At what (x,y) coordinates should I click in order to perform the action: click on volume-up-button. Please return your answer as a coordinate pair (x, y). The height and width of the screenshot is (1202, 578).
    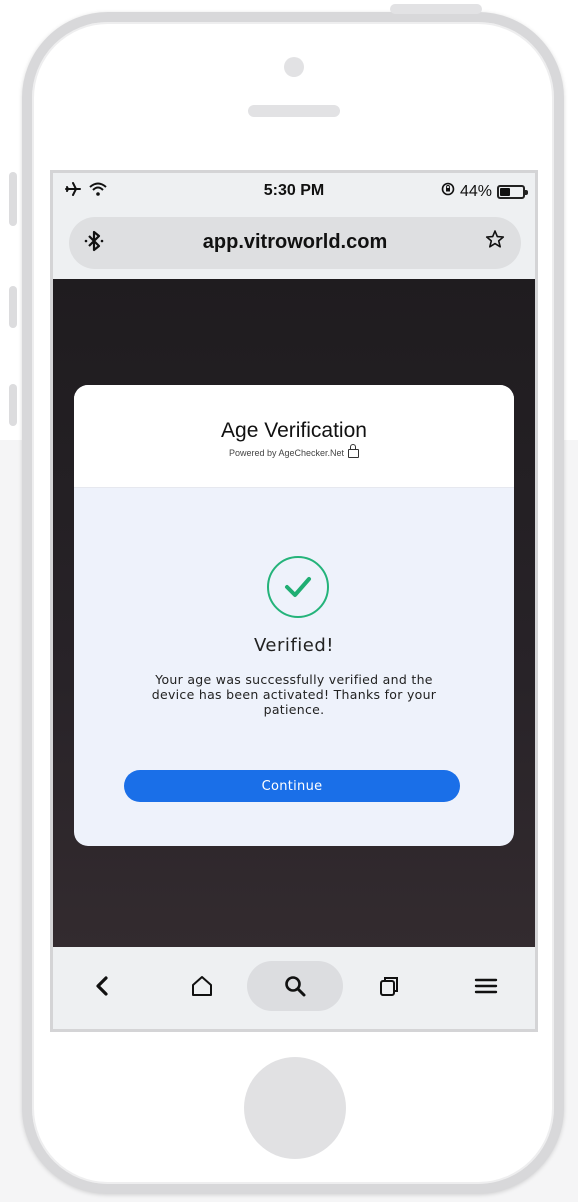
    Looking at the image, I should click on (13, 307).